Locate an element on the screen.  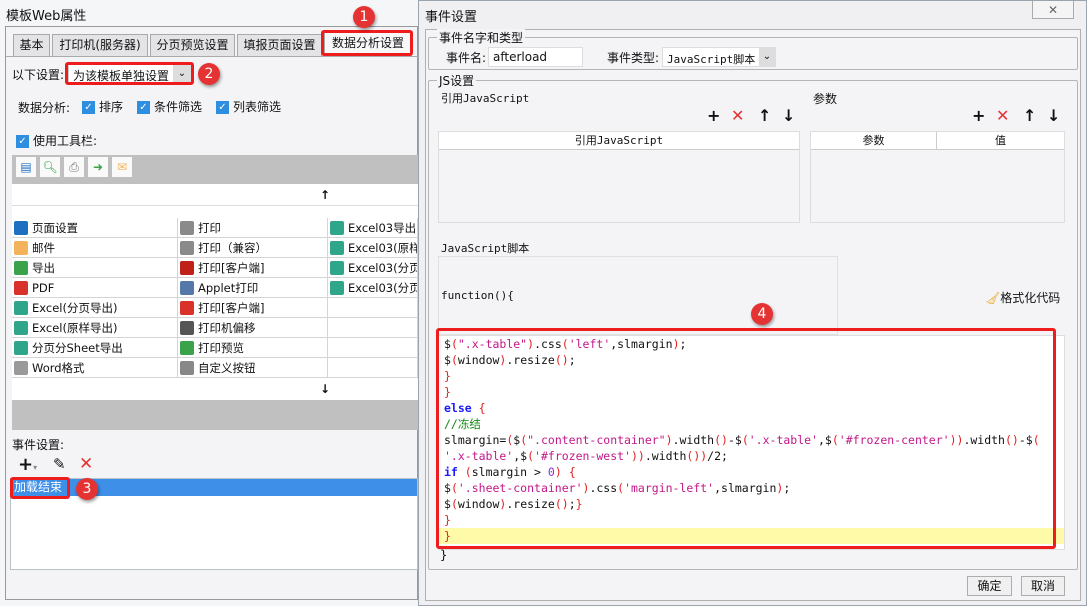
toolbar-item: 页面设置 is located at coordinates (95, 228).